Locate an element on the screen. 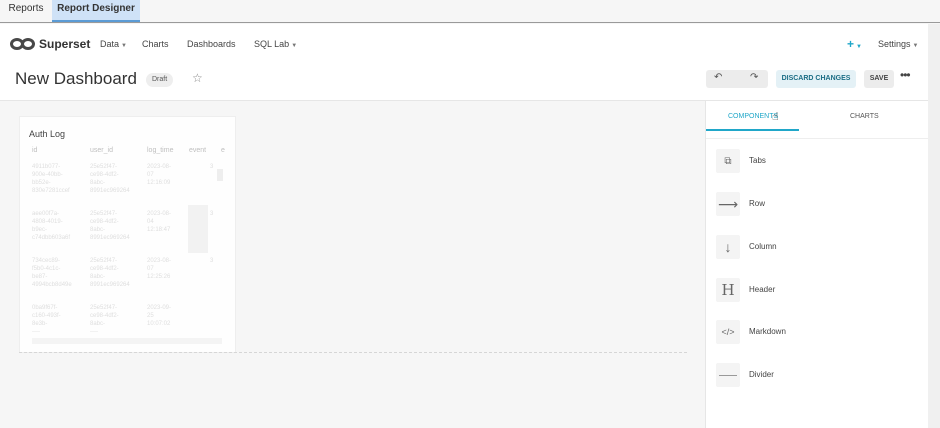 This screenshot has width=940, height=428. settings-label: Settings is located at coordinates (894, 44).